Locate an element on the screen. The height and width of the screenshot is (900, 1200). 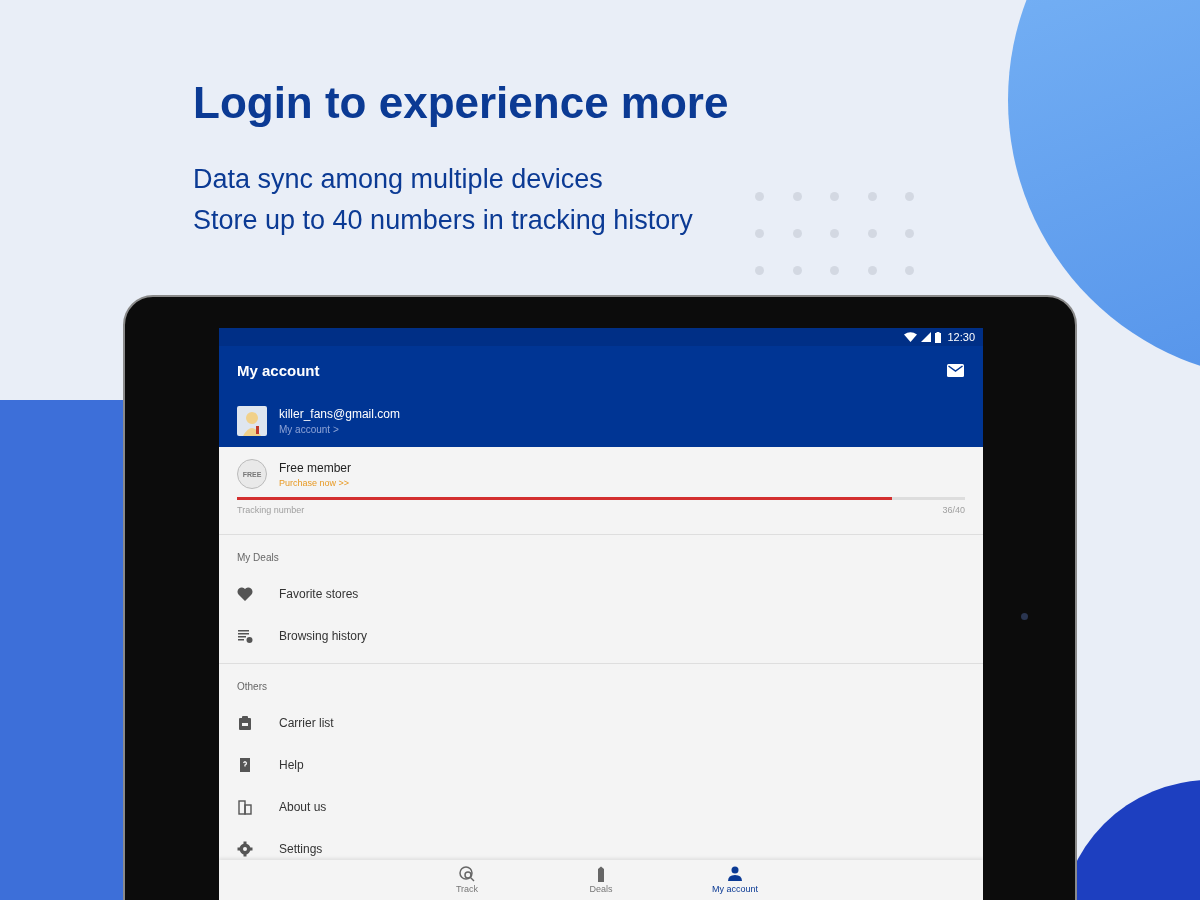
section-header: My Deals is located at coordinates (258, 558).